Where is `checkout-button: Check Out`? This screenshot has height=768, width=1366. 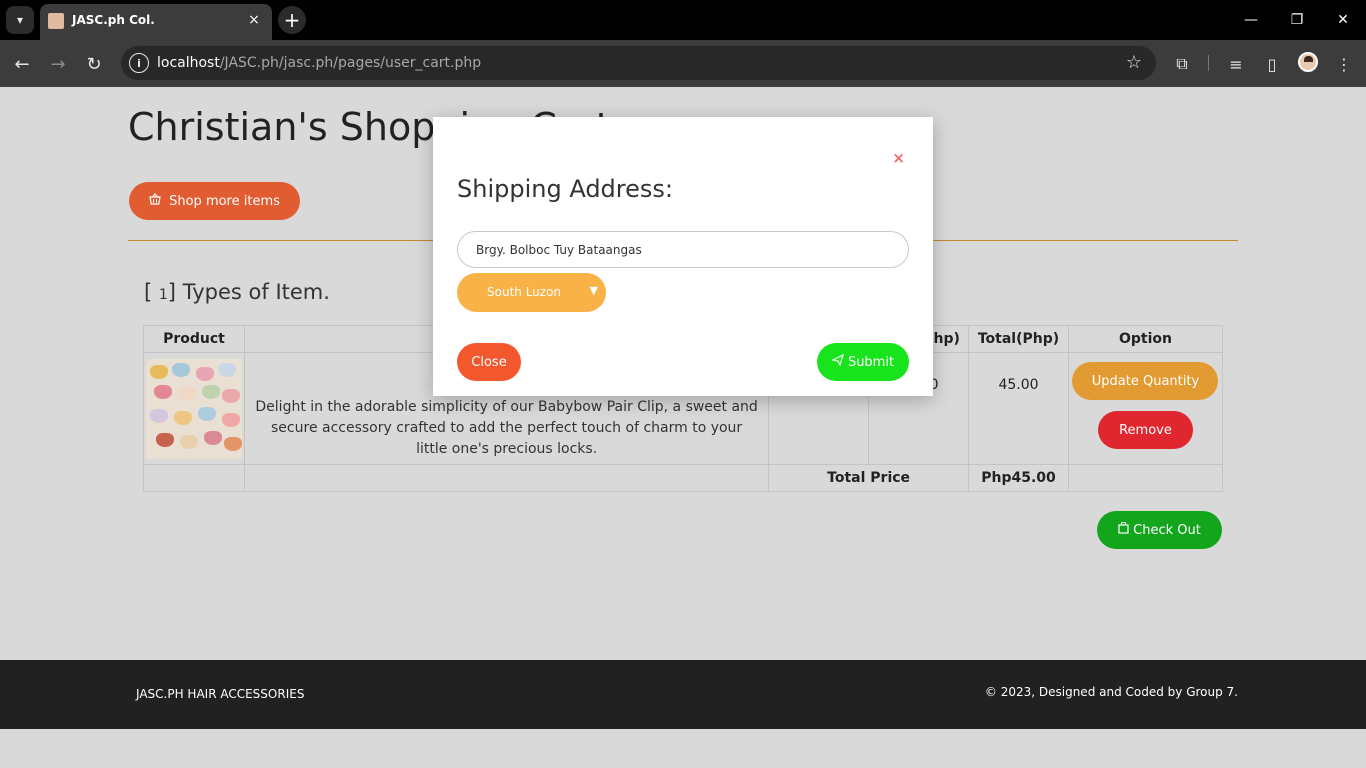
checkout-button: Check Out is located at coordinates (1159, 530).